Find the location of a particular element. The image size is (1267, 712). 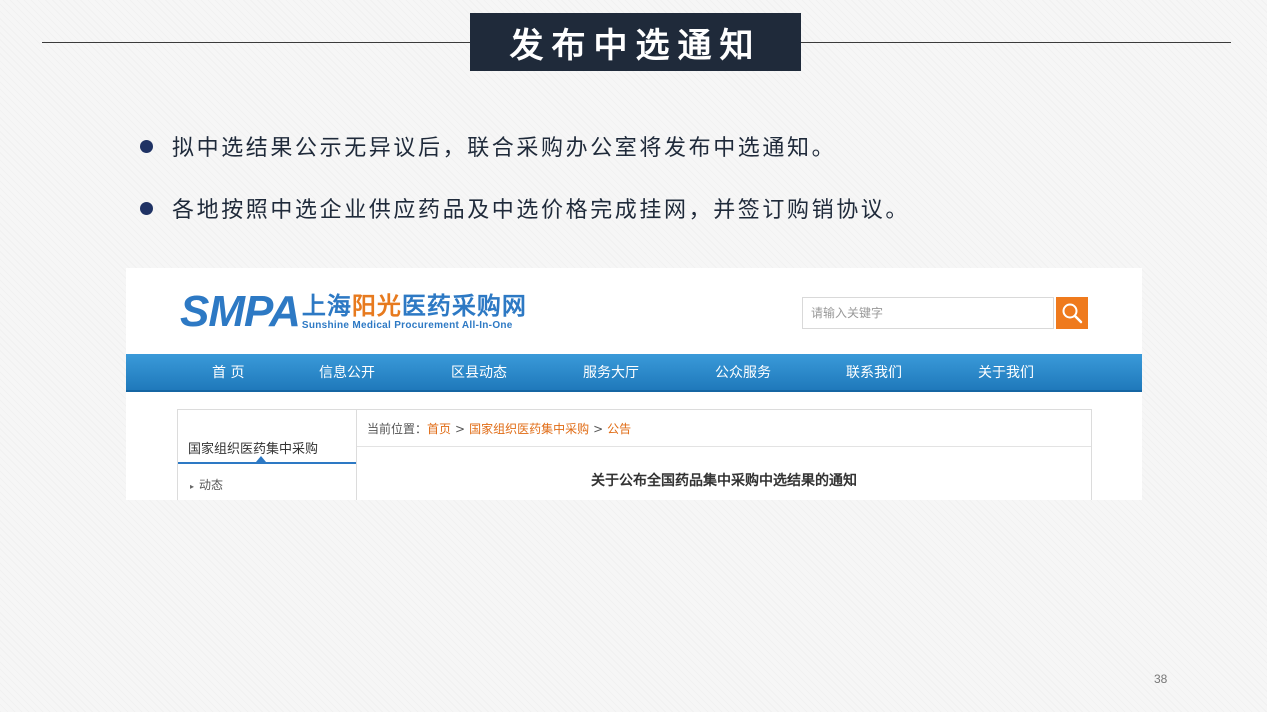

nav-item-home: 首 页 is located at coordinates (228, 373).